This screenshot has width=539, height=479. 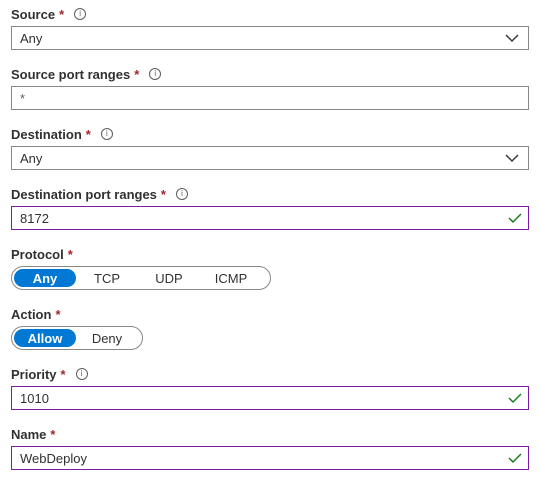 What do you see at coordinates (34, 374) in the screenshot?
I see `priority-label: Priority` at bounding box center [34, 374].